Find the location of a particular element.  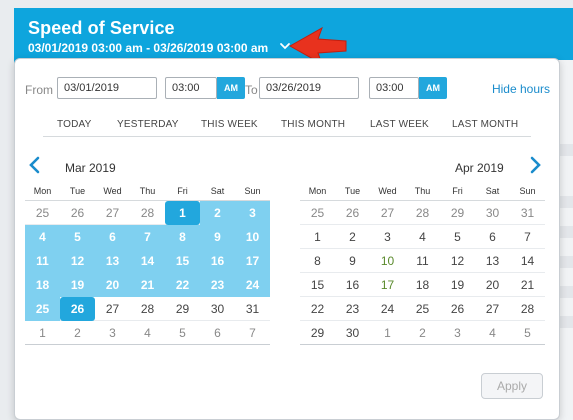

to-time-input: 03:00 is located at coordinates (394, 88).